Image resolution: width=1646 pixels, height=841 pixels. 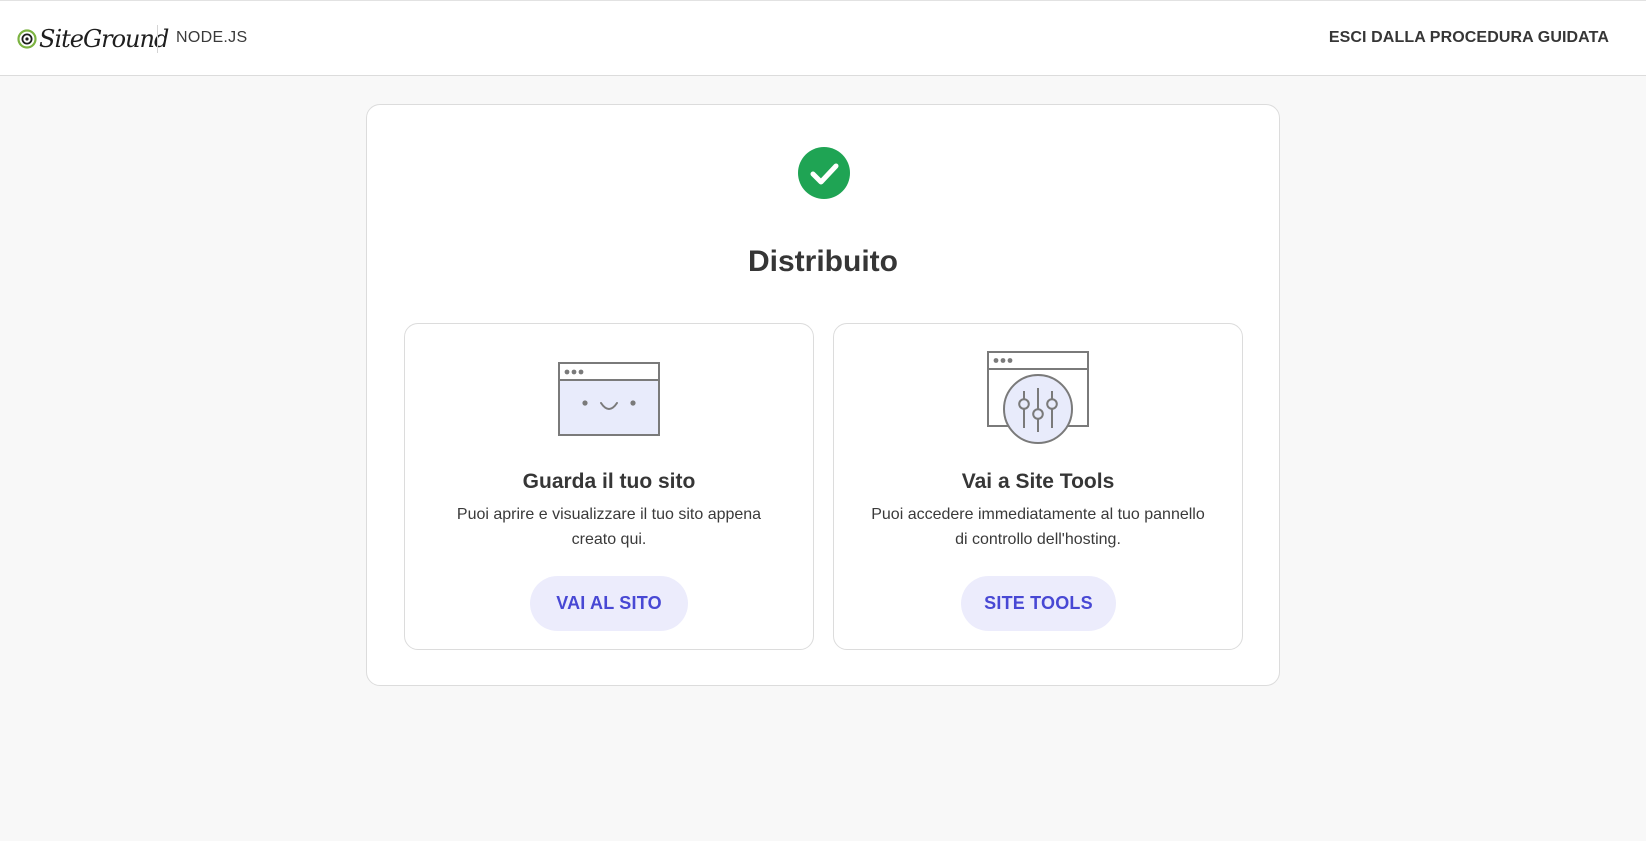 I want to click on site-tools-button: SITE TOOLS, so click(x=1038, y=603).